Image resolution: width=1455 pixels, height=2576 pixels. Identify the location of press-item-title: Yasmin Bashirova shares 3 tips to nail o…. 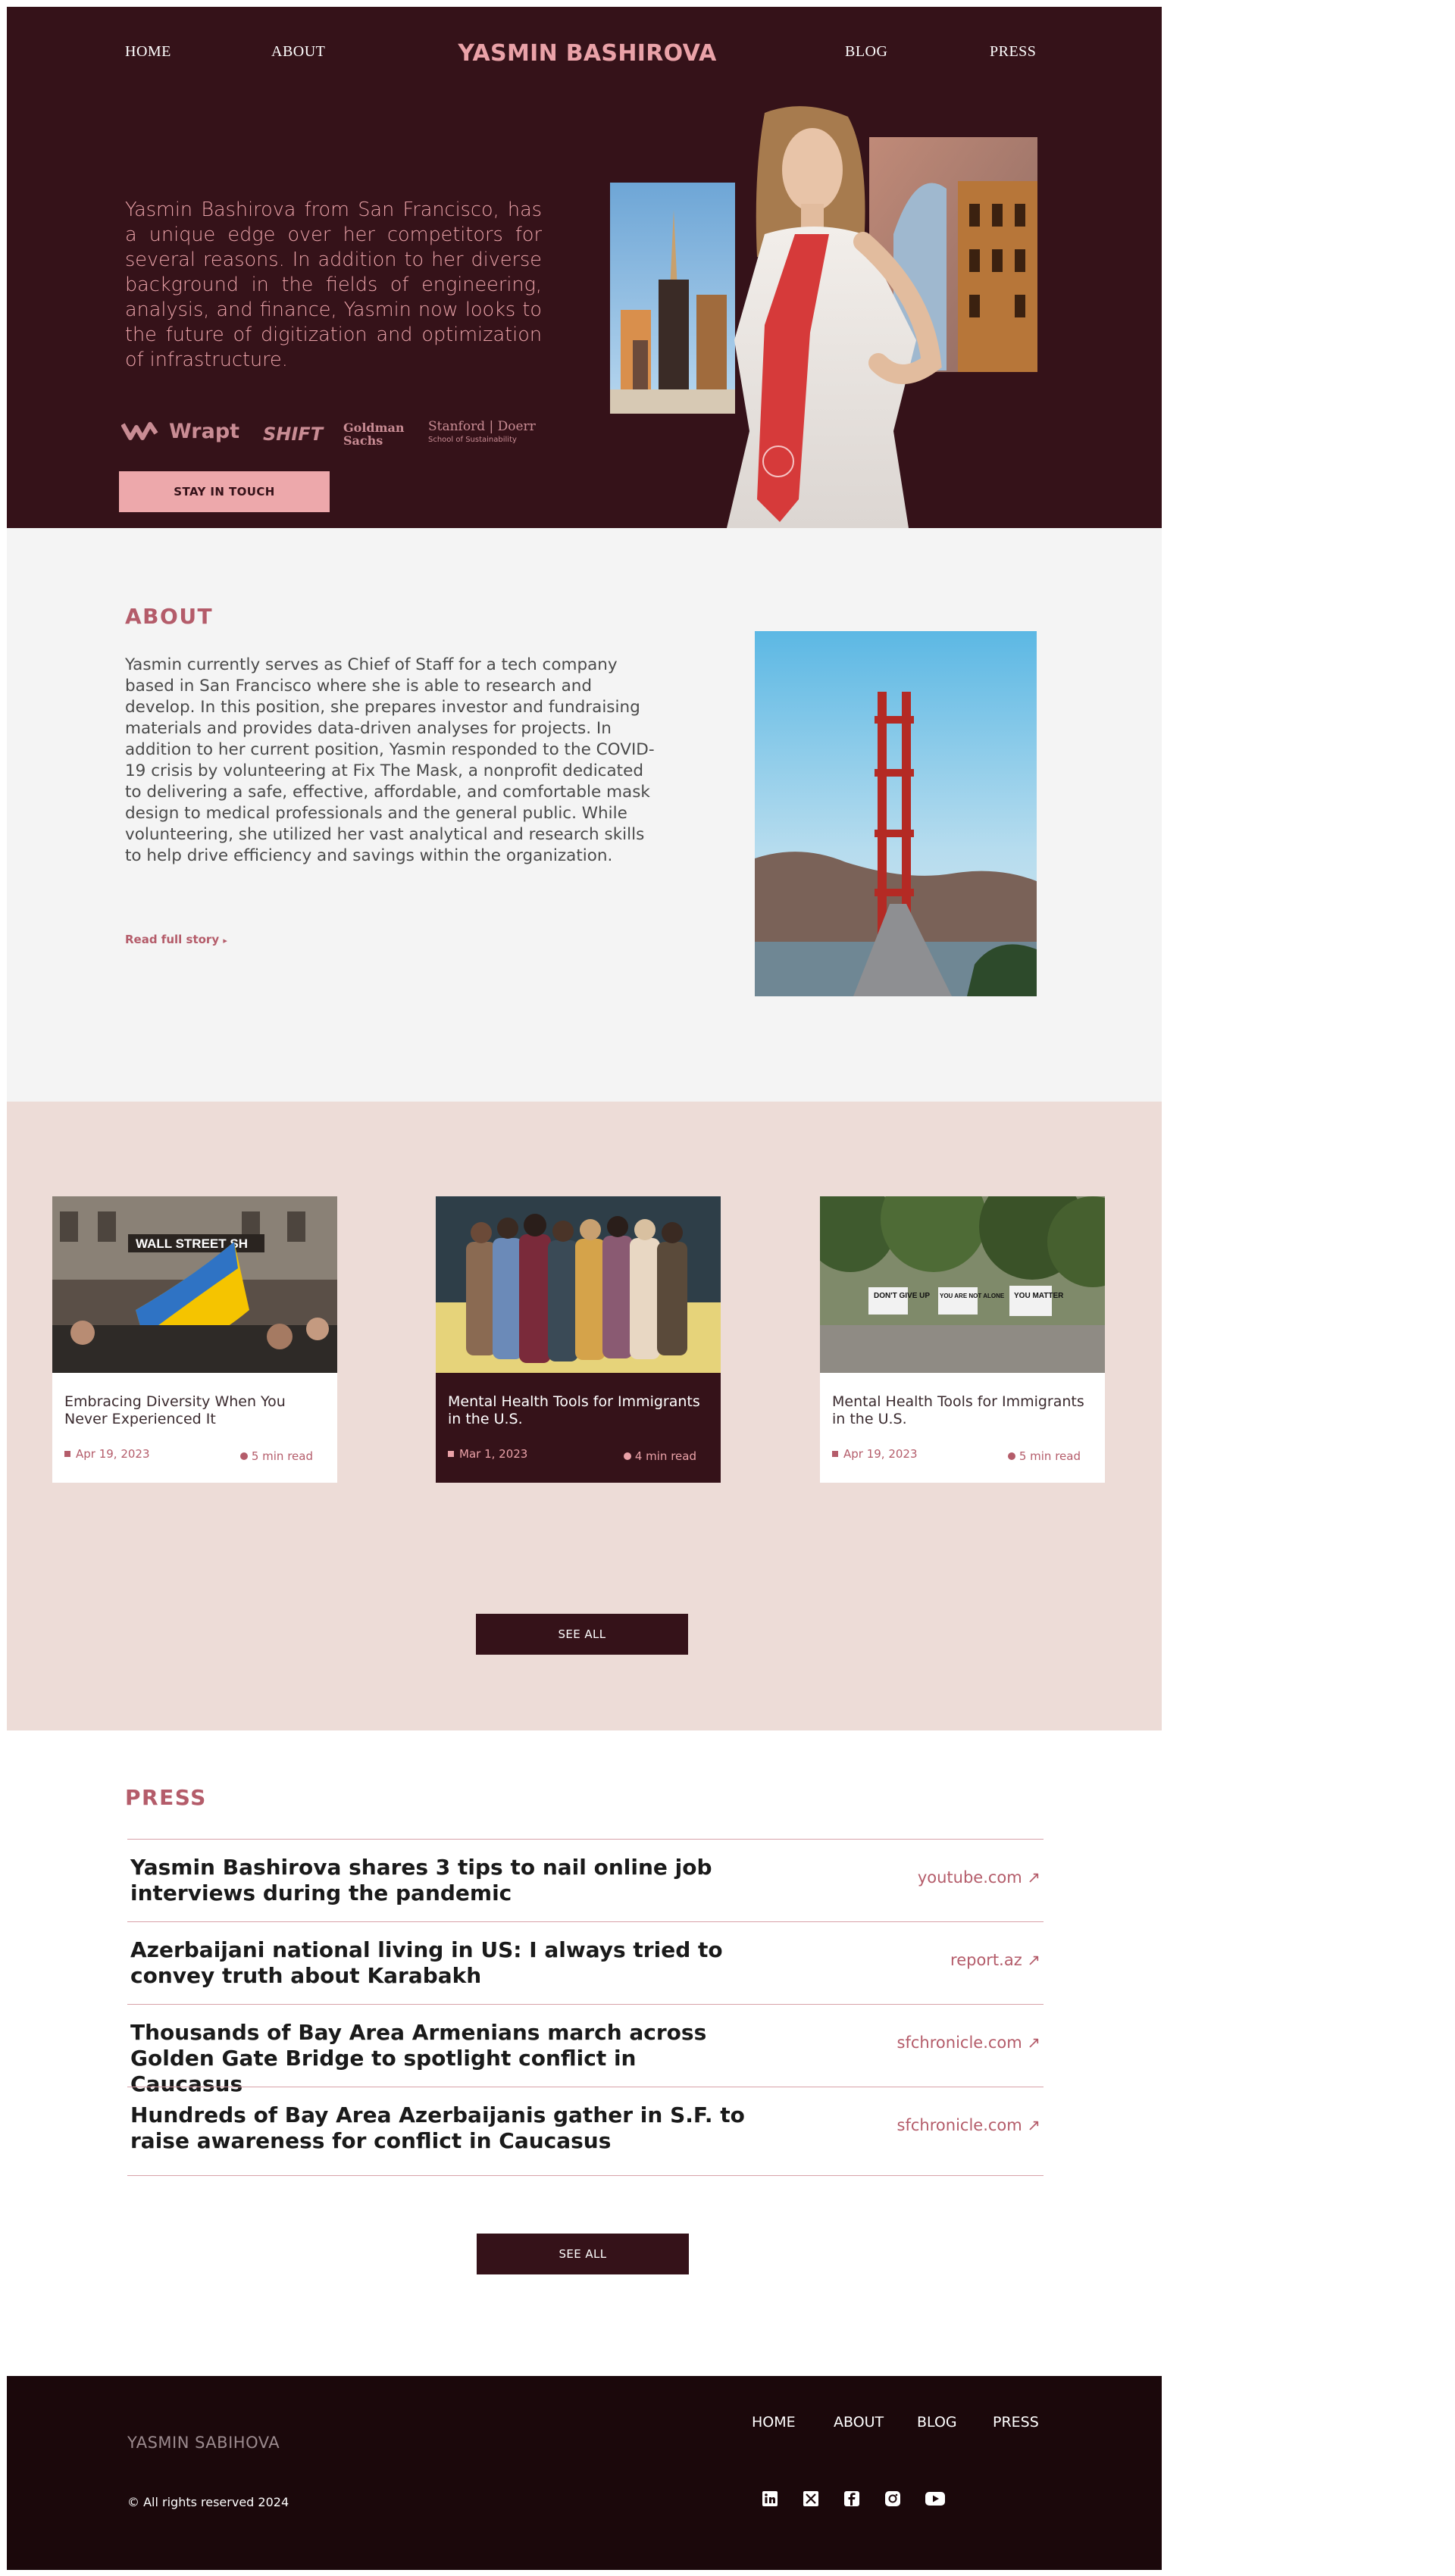
(441, 1881).